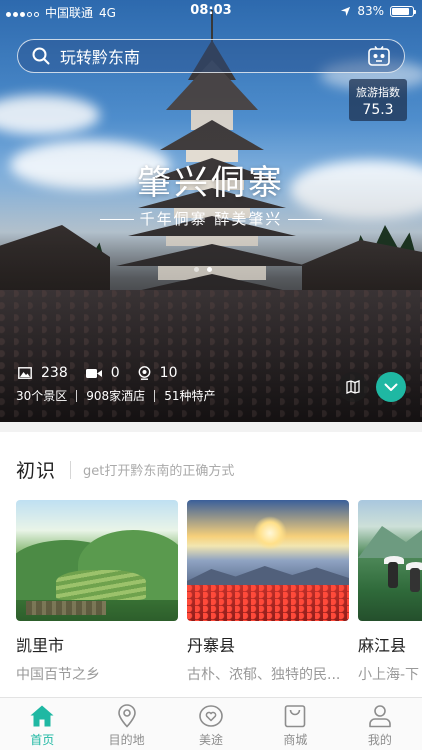  Describe the element at coordinates (211, 11) in the screenshot. I see `status-bar: 中国联通 4G 08:03 83%` at that location.